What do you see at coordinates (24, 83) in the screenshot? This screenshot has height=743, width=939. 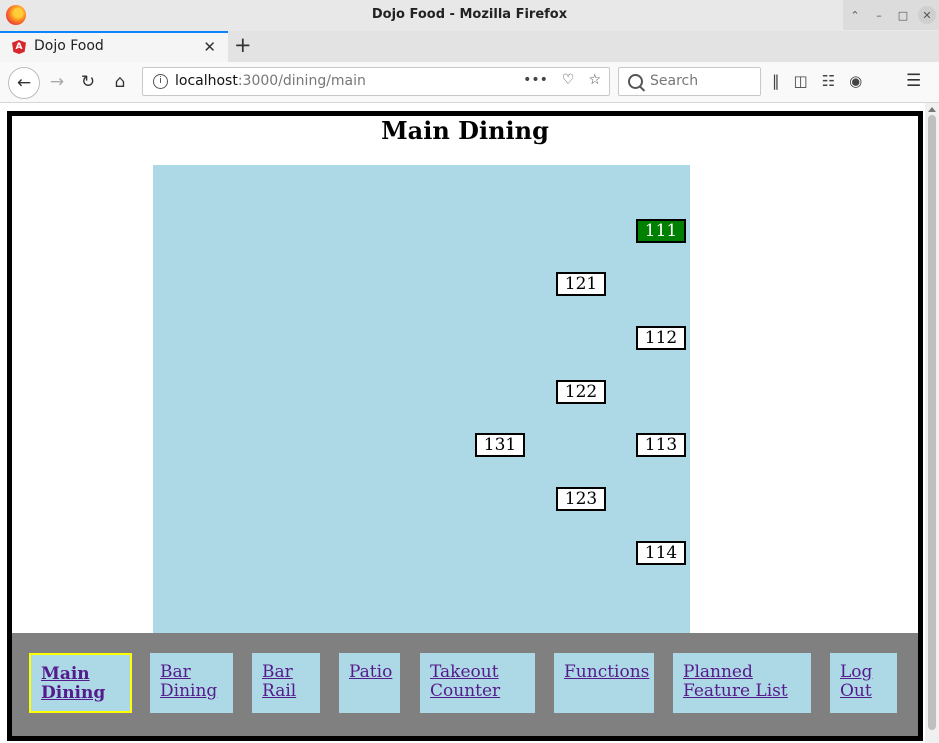 I see `back-arrow-icon: ←` at bounding box center [24, 83].